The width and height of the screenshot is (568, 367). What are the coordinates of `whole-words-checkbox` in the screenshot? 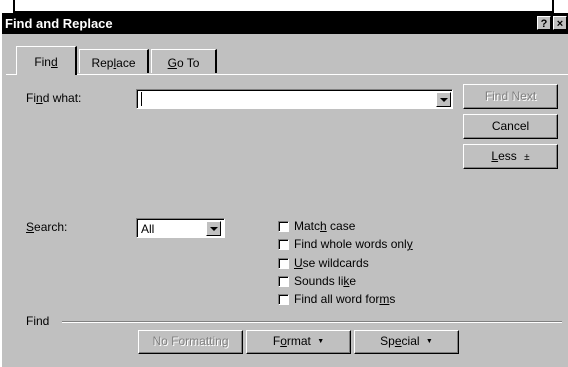 It's located at (283, 244).